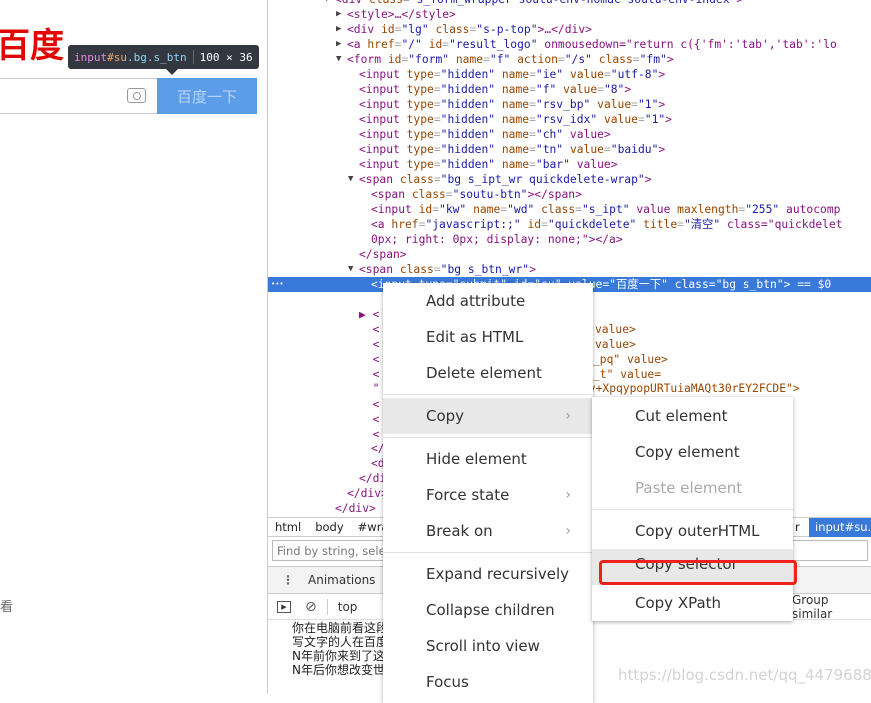  I want to click on menu-edit-as-html: Edit as HTML, so click(488, 337).